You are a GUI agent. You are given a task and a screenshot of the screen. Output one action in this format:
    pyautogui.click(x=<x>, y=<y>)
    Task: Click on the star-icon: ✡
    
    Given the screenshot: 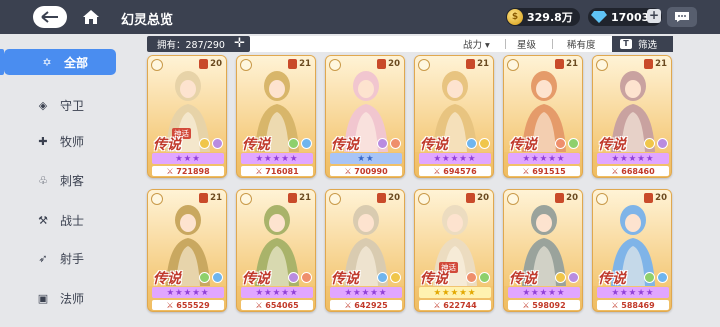 What is the action you would take?
    pyautogui.click(x=47, y=62)
    